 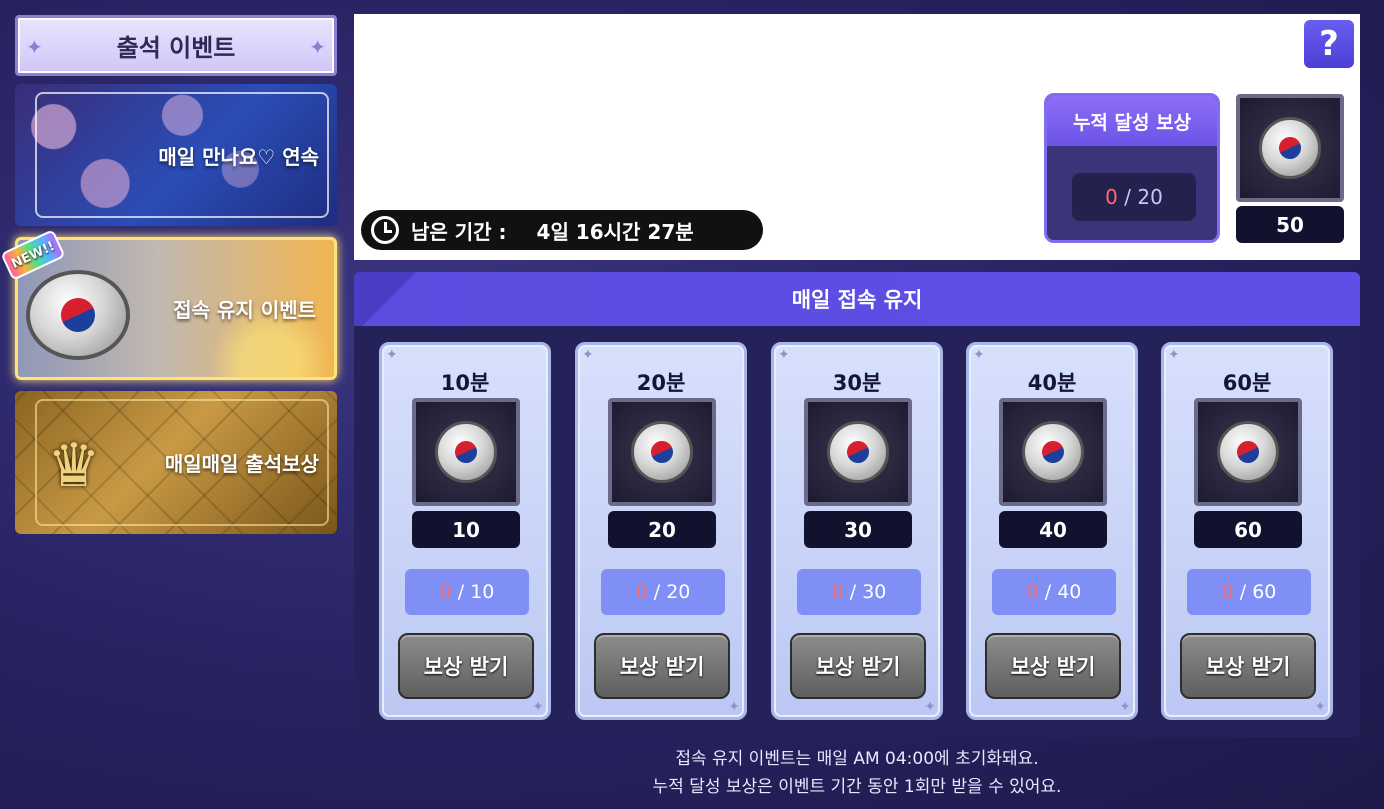 I want to click on remaining-label: 남은 기간 :, so click(x=459, y=231).